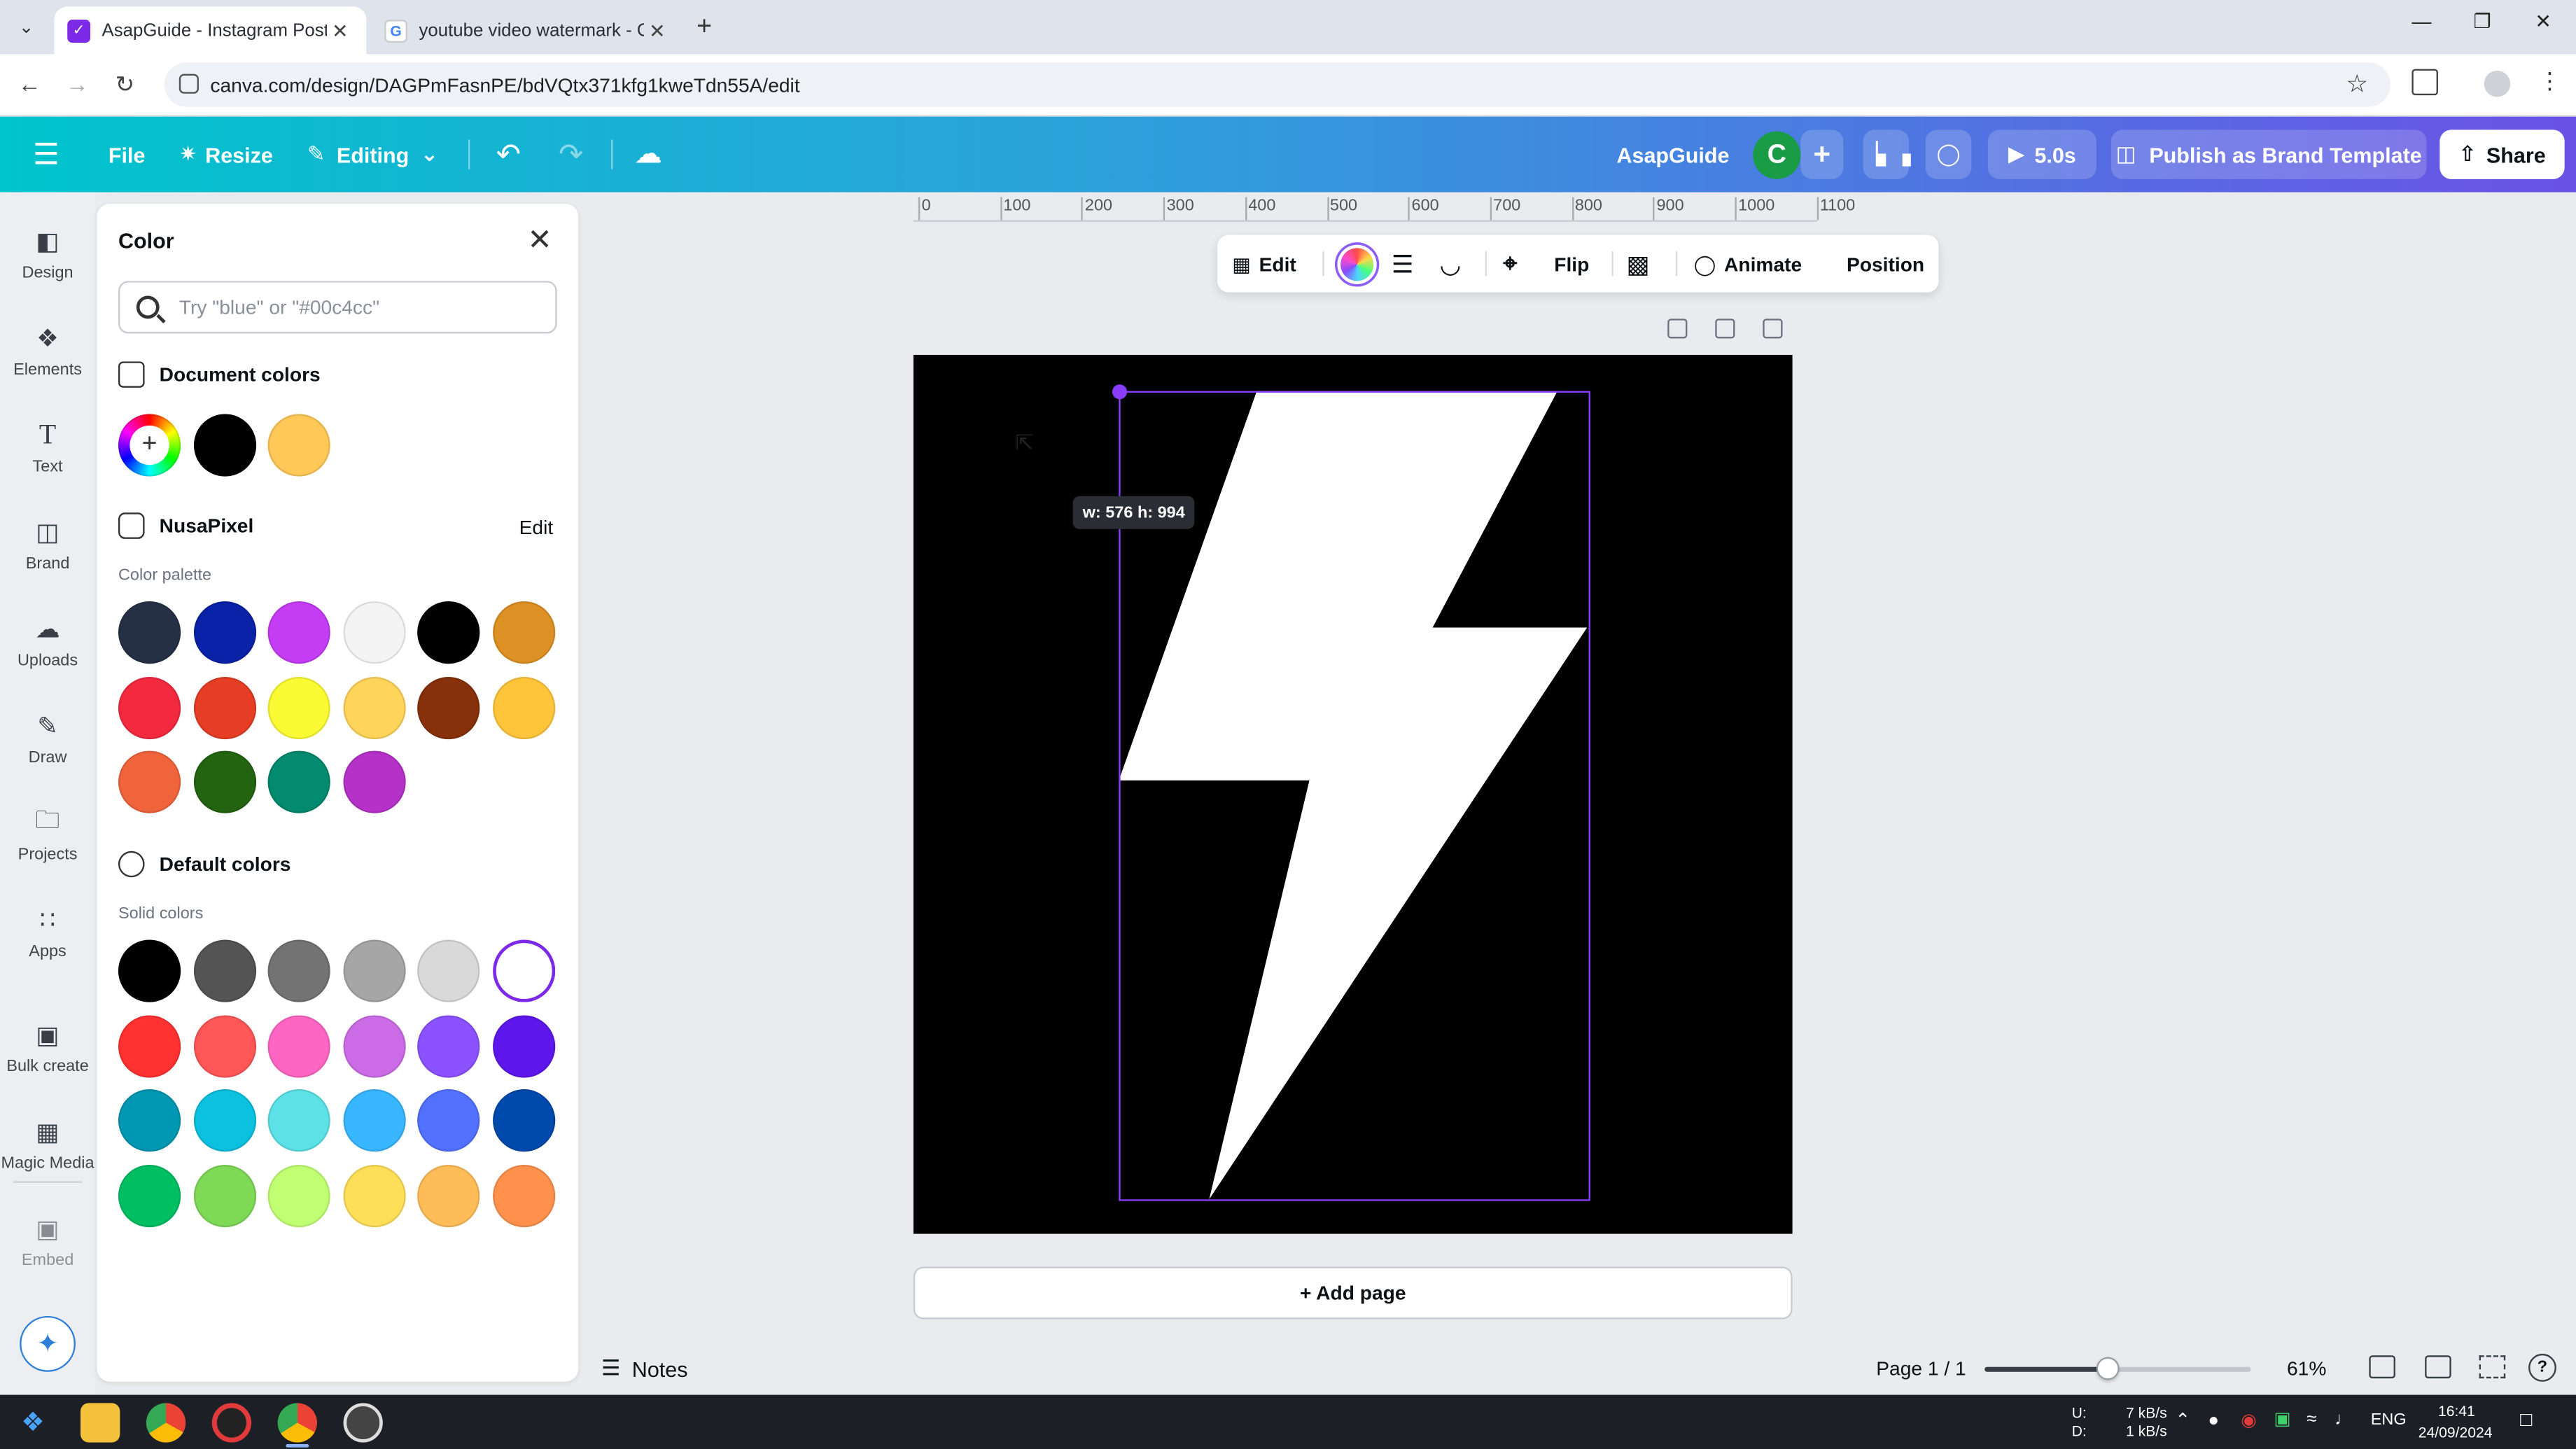 This screenshot has width=2576, height=1449. I want to click on reload-icon: ↻, so click(124, 85).